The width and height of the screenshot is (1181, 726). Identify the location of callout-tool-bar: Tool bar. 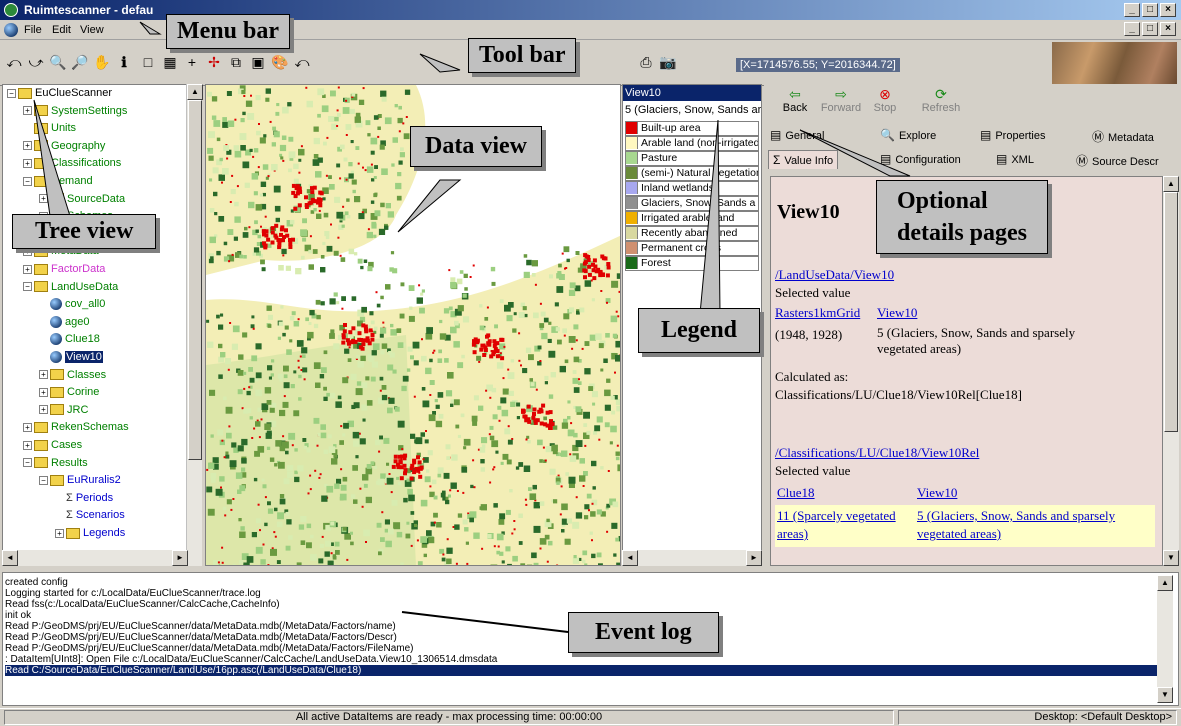
(522, 55).